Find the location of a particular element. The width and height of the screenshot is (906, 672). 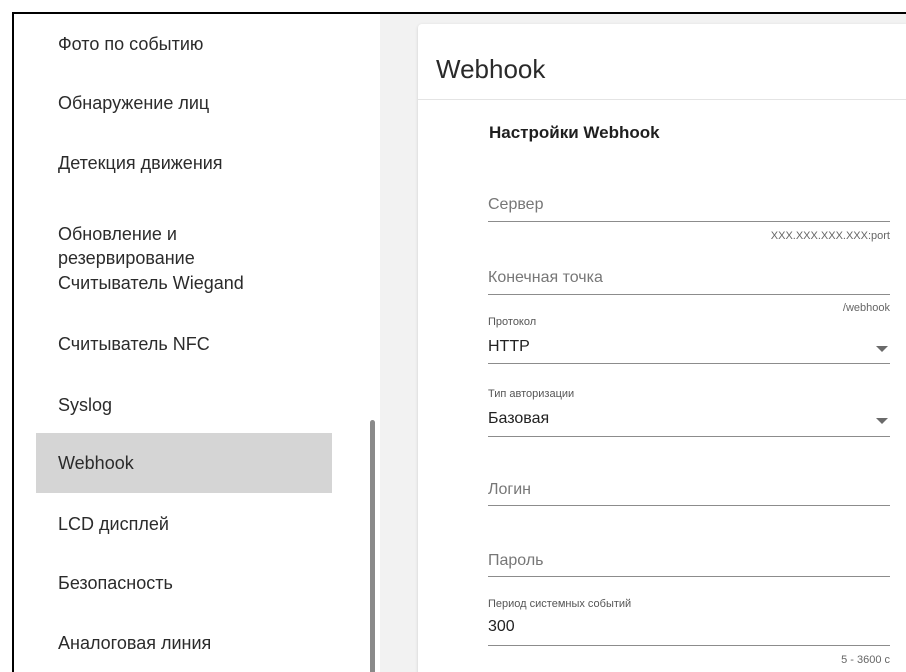

server-hint: XXX.XXX.XXX.XXX:port is located at coordinates (830, 236).